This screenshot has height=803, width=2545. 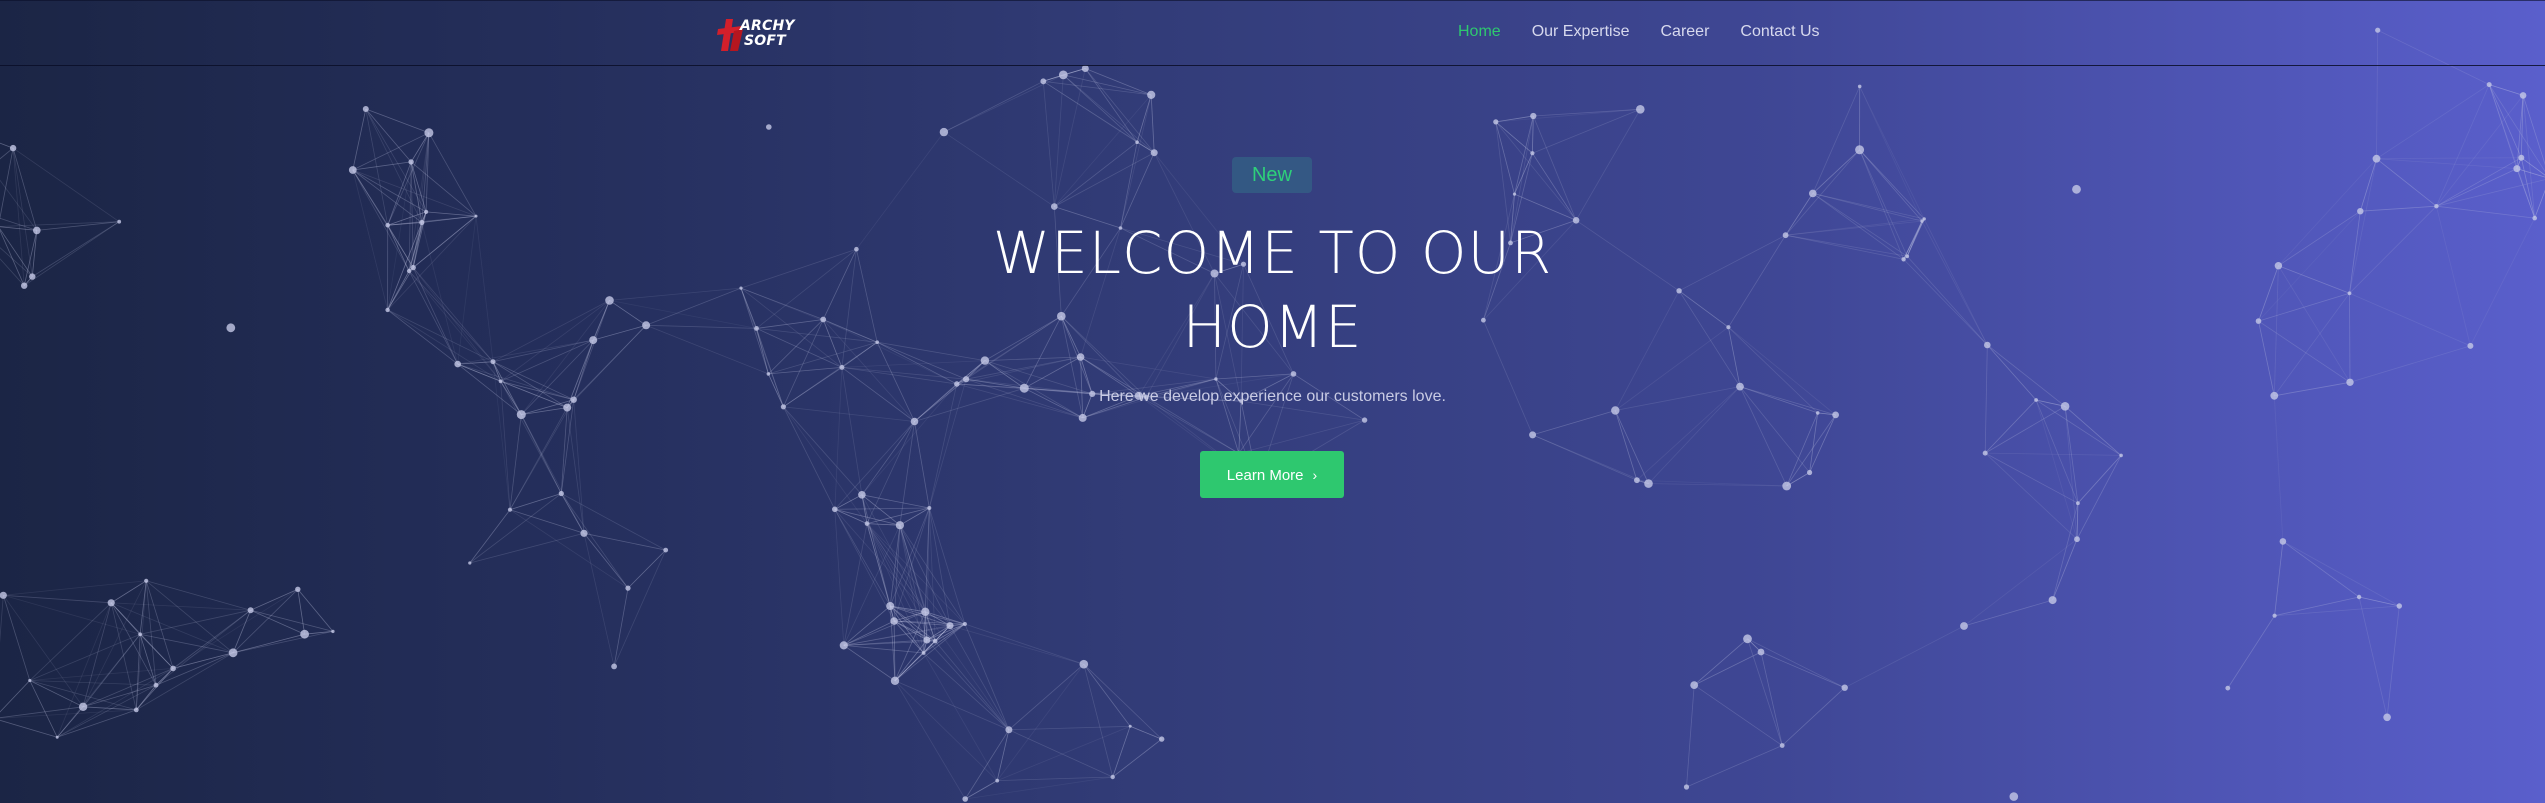 I want to click on hero-title-line-2: HOME, so click(x=1272, y=327).